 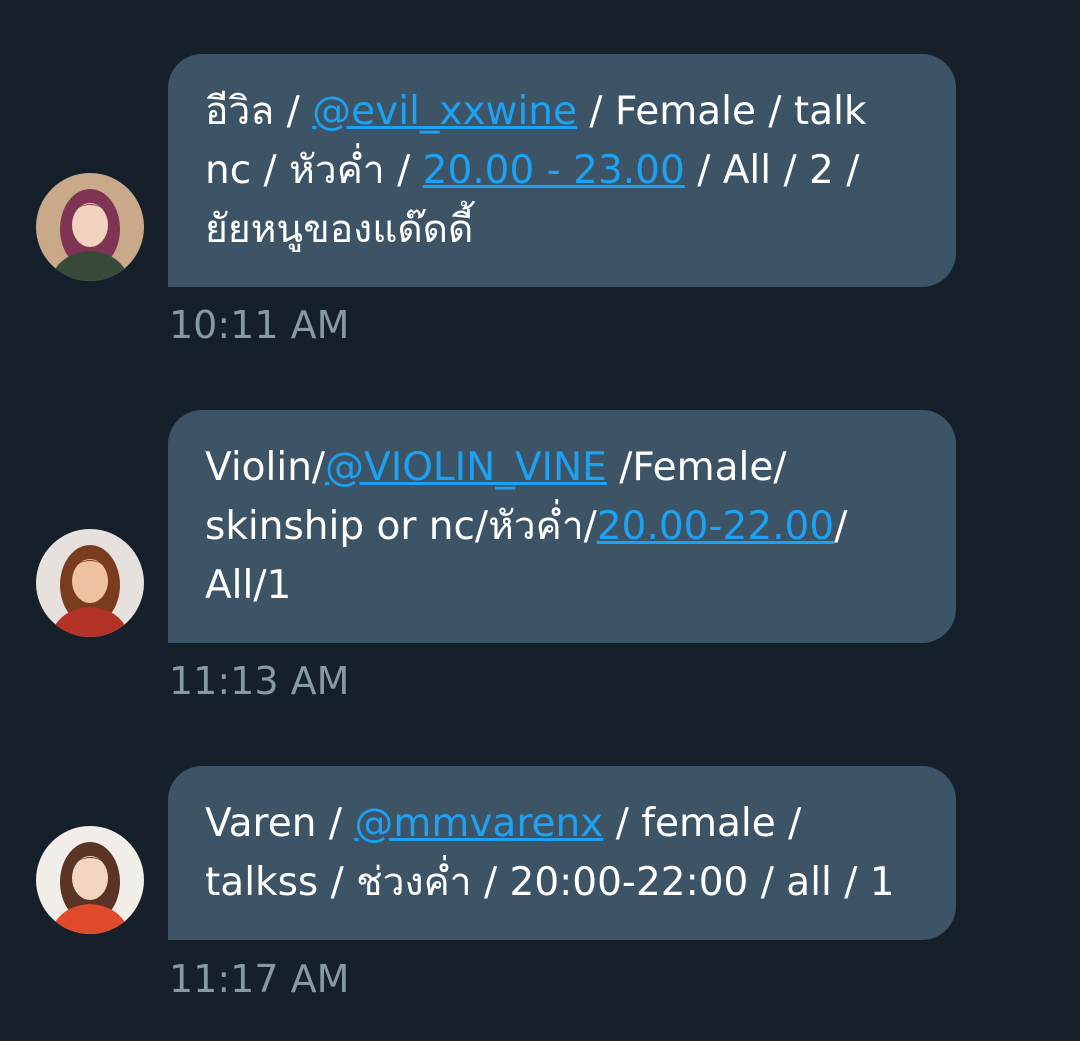 I want to click on message-line: talkss / ช่วงค่ำ / 20:00-22:00 / all / 1, so click(x=560, y=882).